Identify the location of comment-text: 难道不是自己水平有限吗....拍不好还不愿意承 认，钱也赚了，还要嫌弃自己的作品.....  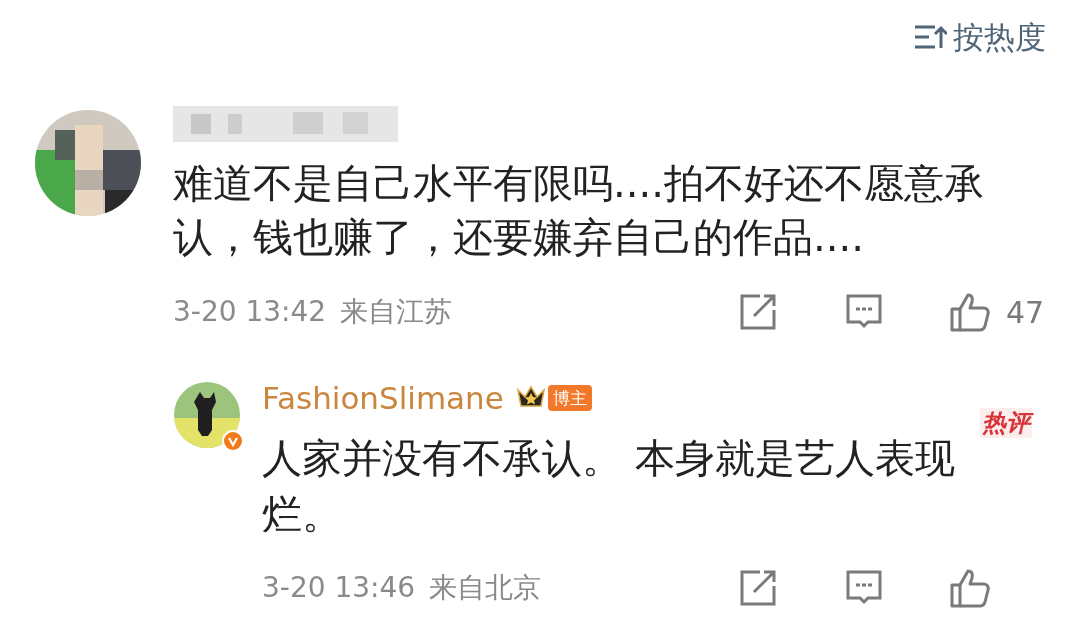
(579, 210).